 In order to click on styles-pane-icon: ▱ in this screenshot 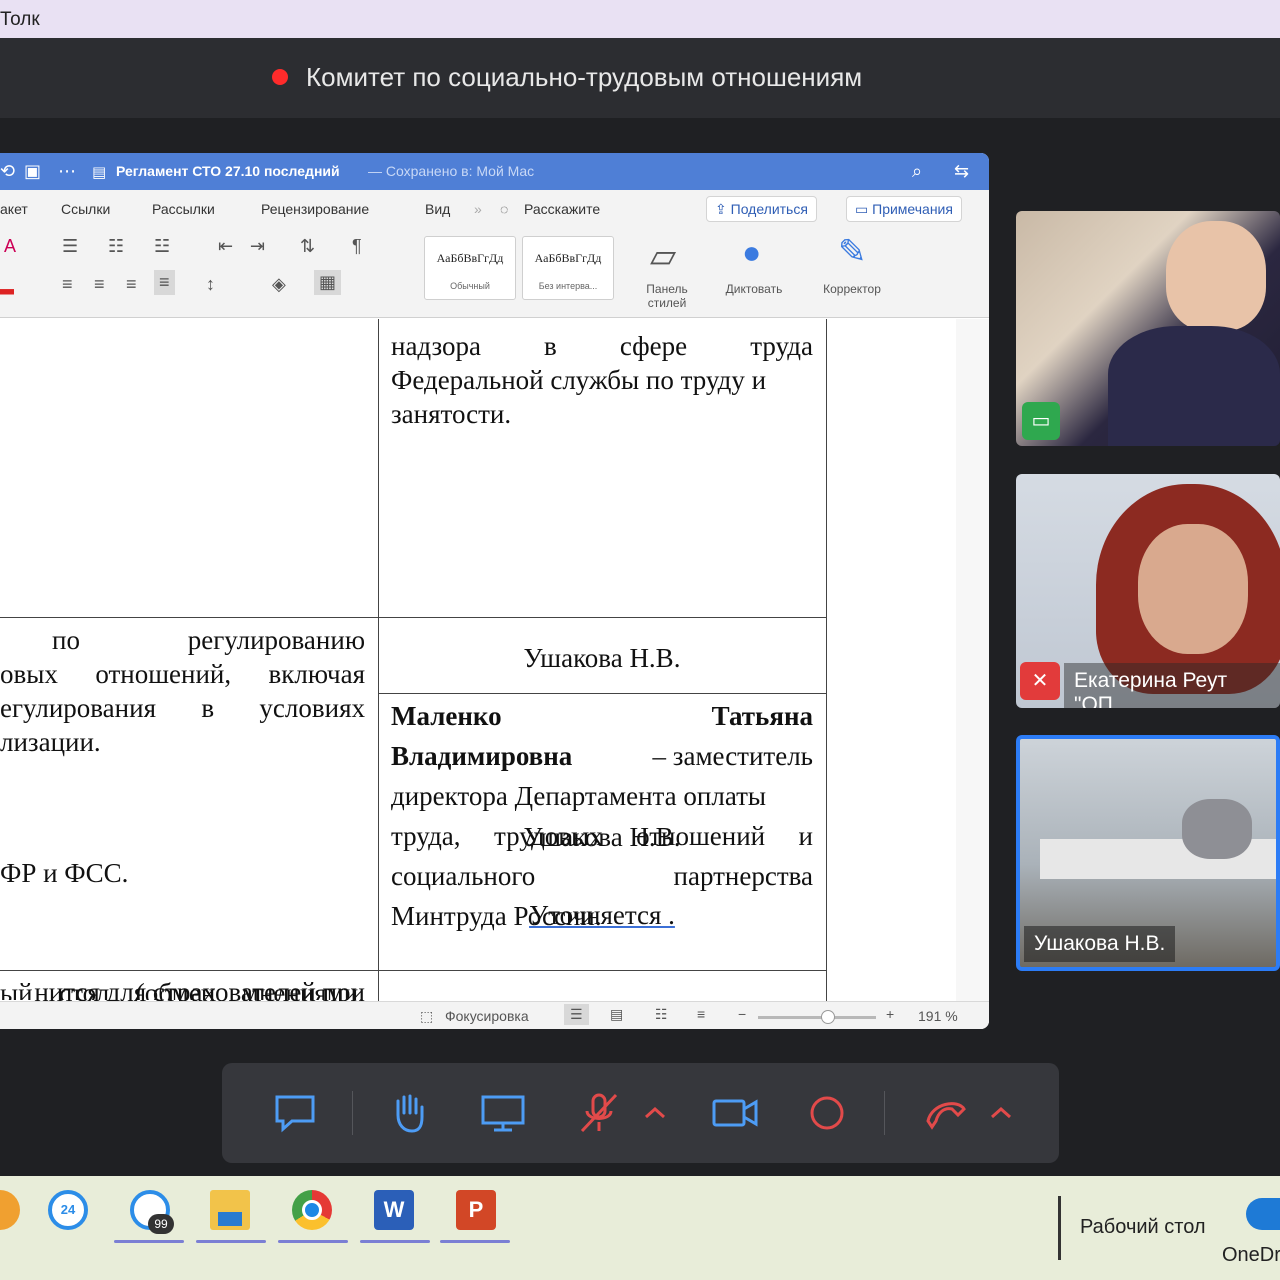, I will do `click(663, 256)`.